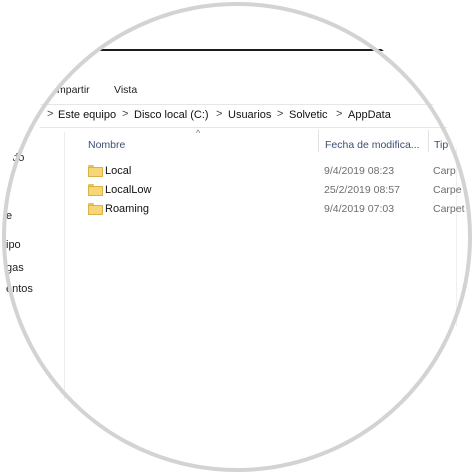 Image resolution: width=474 pixels, height=474 pixels. Describe the element at coordinates (449, 209) in the screenshot. I see `file-type: Carpet` at that location.